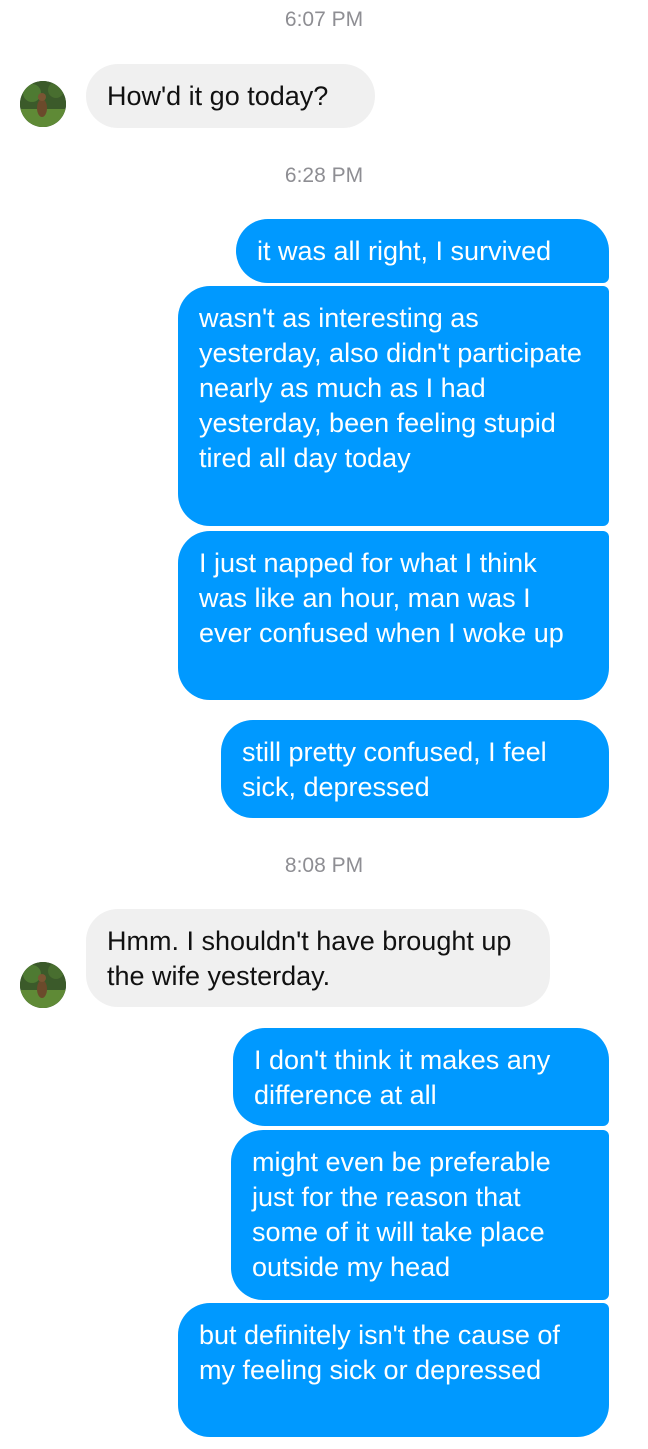  What do you see at coordinates (230, 96) in the screenshot?
I see `incoming-message-bubble: How'd it go today?` at bounding box center [230, 96].